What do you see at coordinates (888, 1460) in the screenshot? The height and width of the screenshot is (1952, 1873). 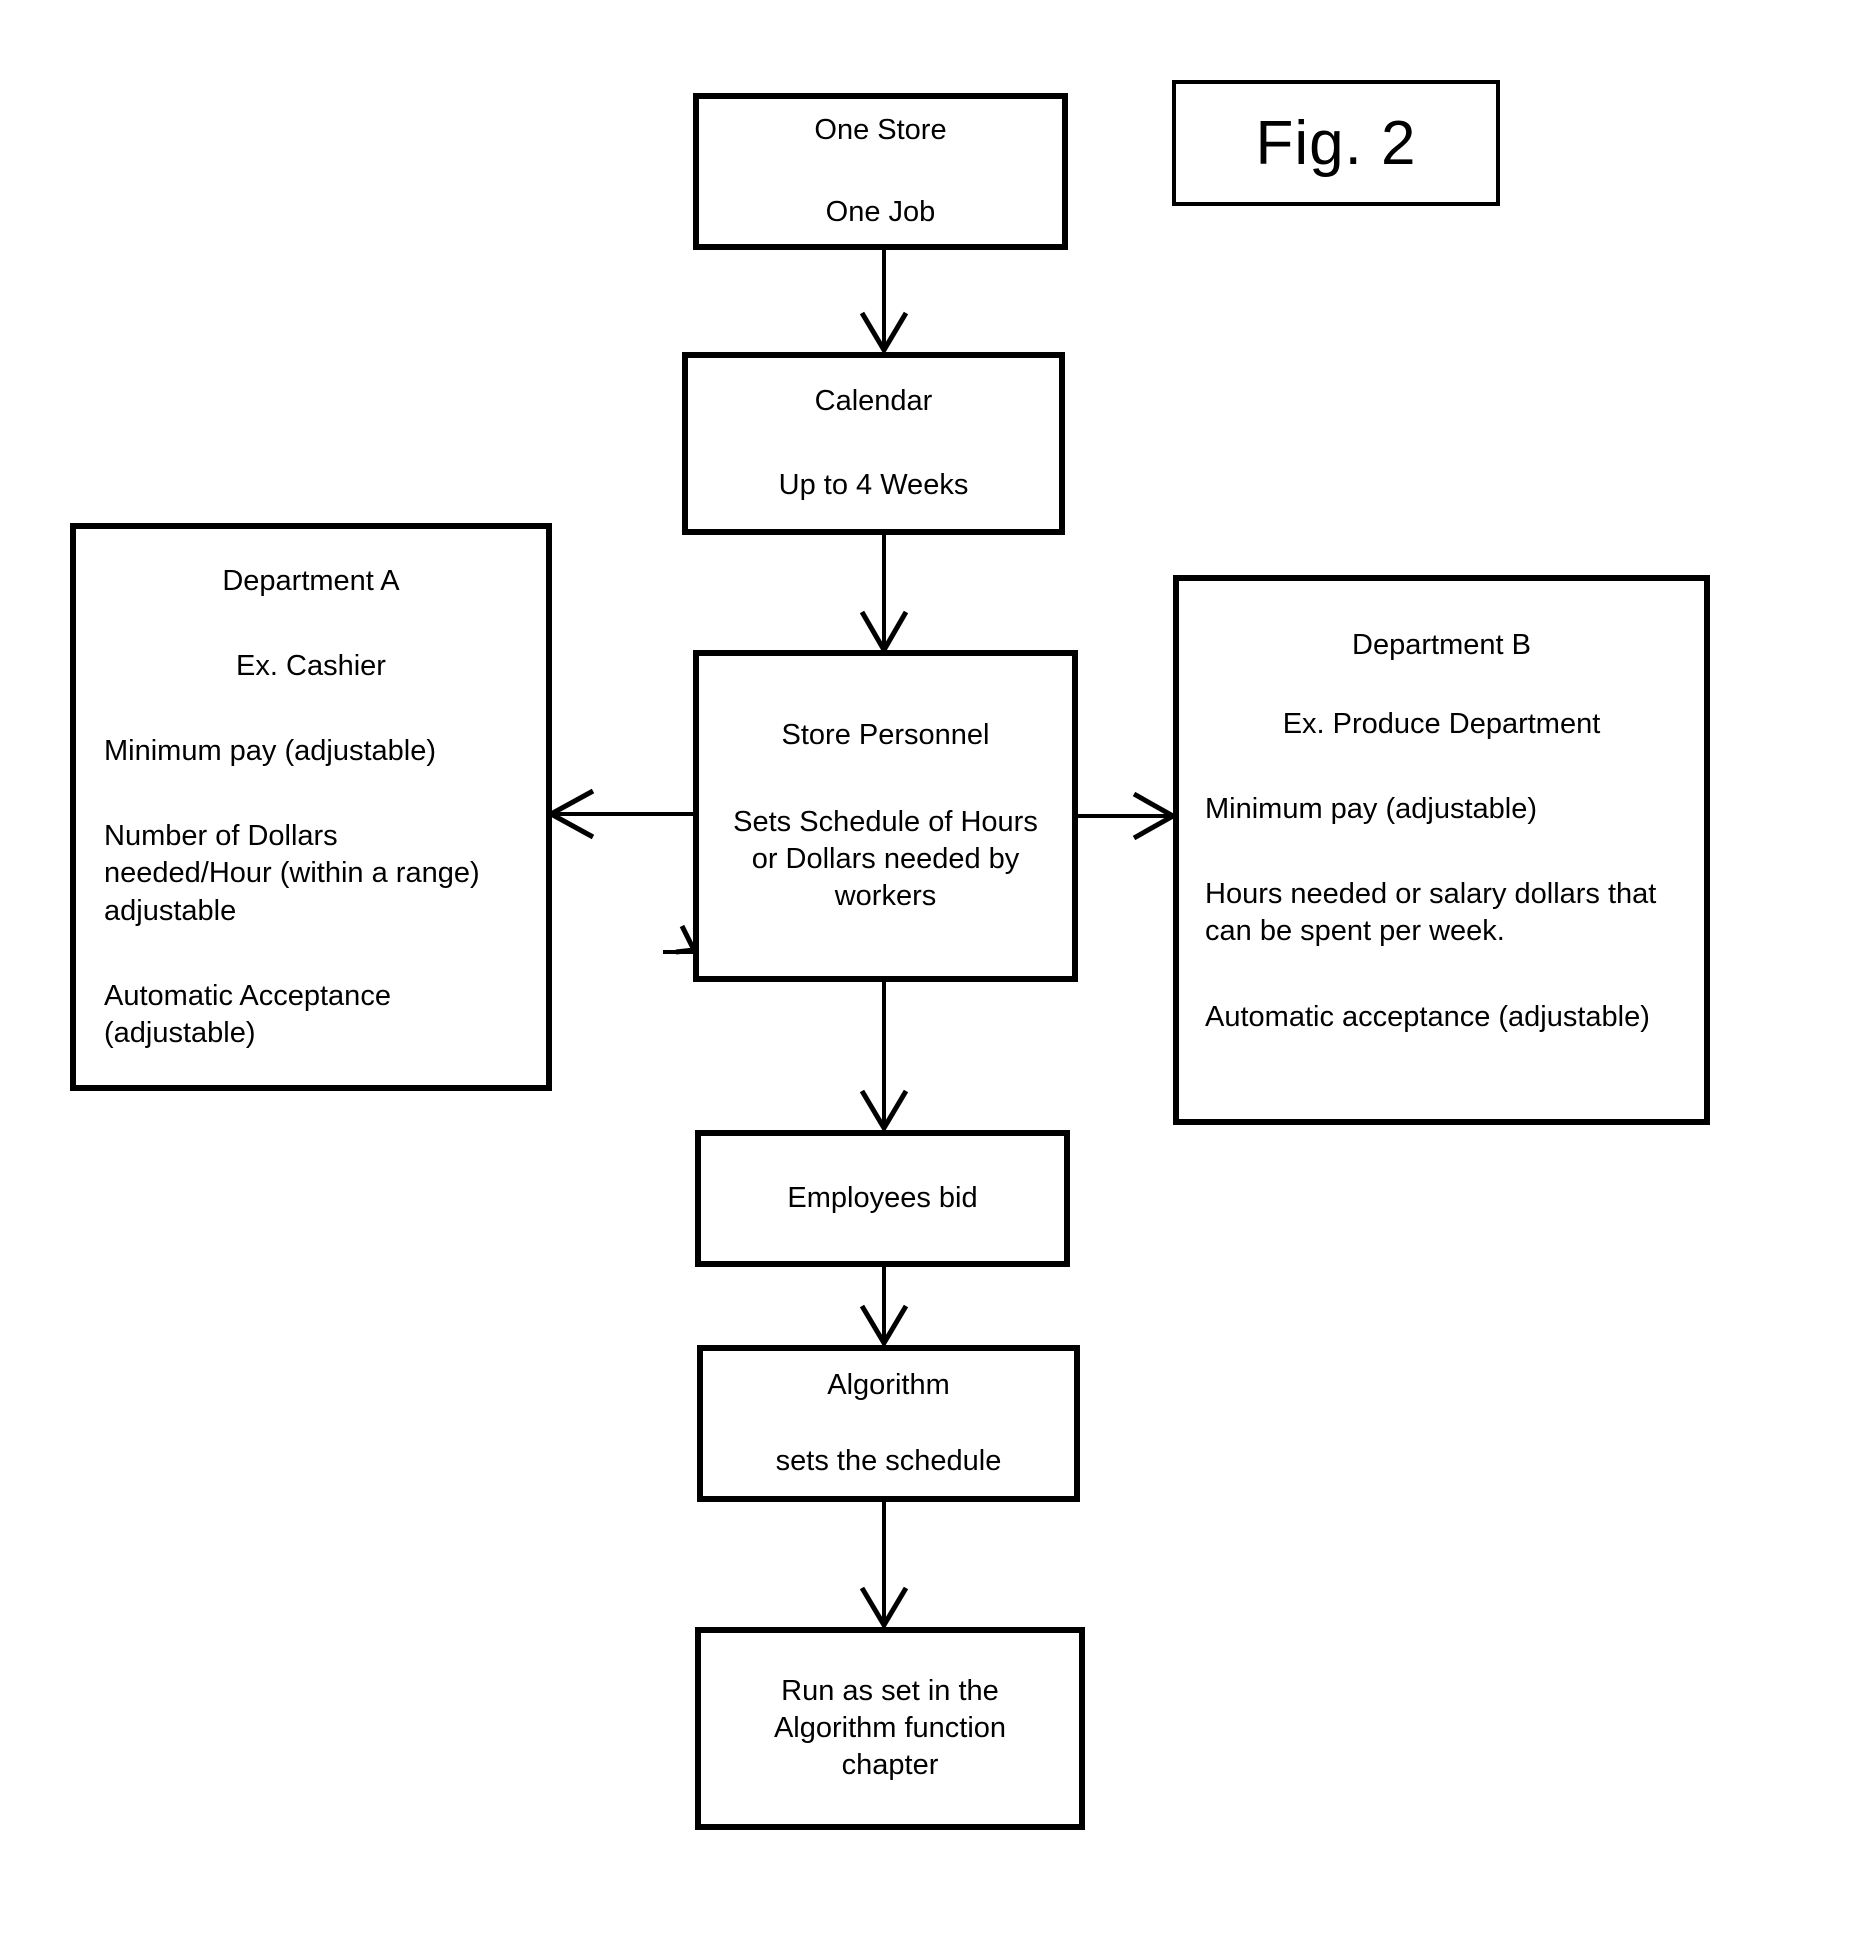 I see `node-algorithm-subtitle: sets the schedule` at bounding box center [888, 1460].